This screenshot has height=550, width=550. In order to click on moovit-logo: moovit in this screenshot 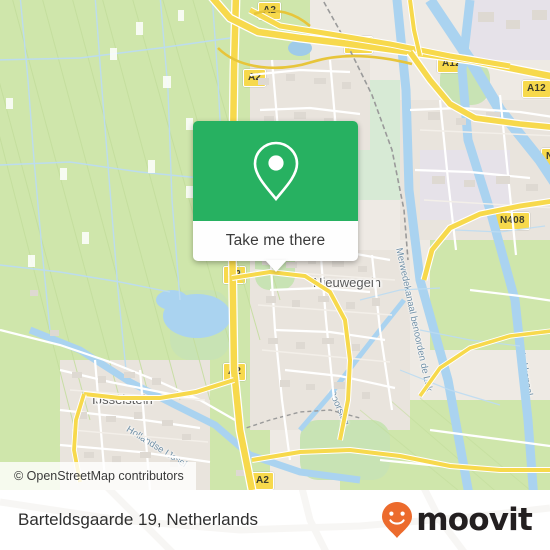, I will do `click(456, 520)`.